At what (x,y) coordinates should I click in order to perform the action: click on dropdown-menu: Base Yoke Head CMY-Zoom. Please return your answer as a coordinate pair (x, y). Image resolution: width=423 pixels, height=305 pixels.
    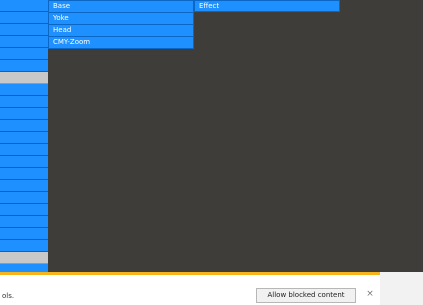
    Looking at the image, I should click on (121, 24).